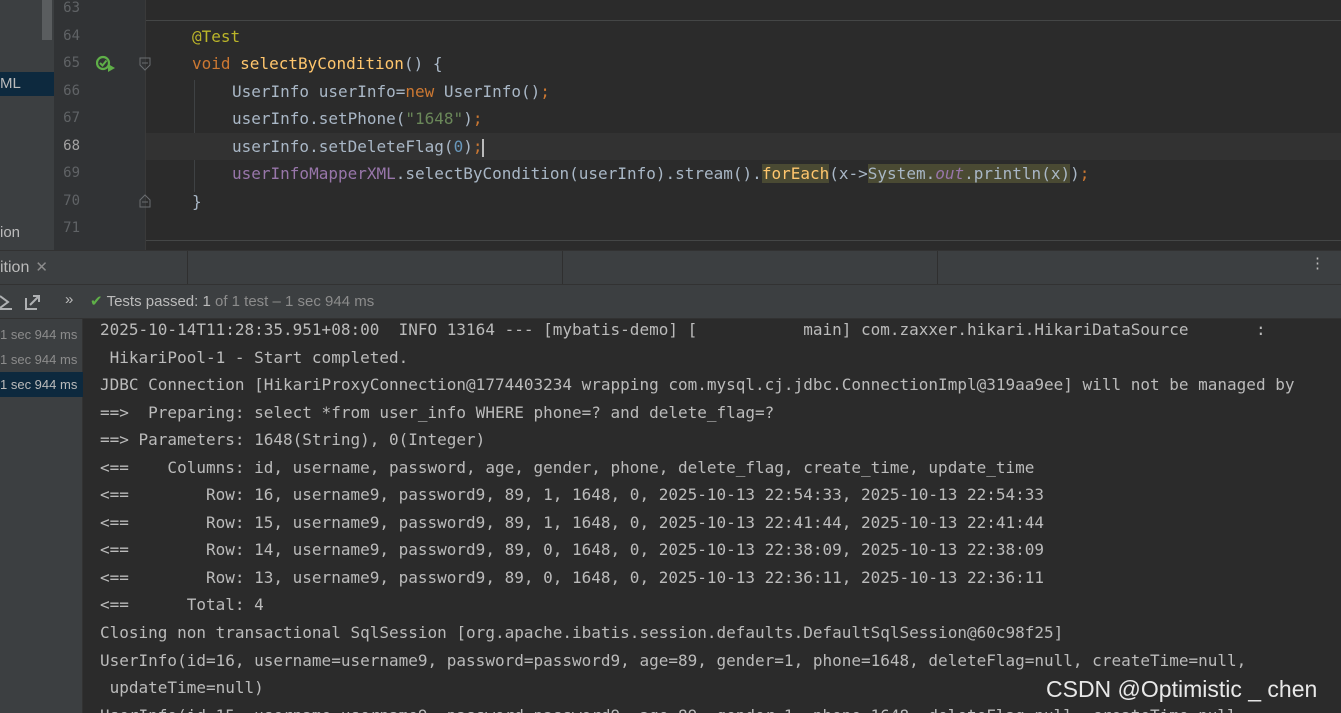 The width and height of the screenshot is (1341, 713). What do you see at coordinates (1182, 689) in the screenshot?
I see `watermark: CSDN @Optimistic _ chen` at bounding box center [1182, 689].